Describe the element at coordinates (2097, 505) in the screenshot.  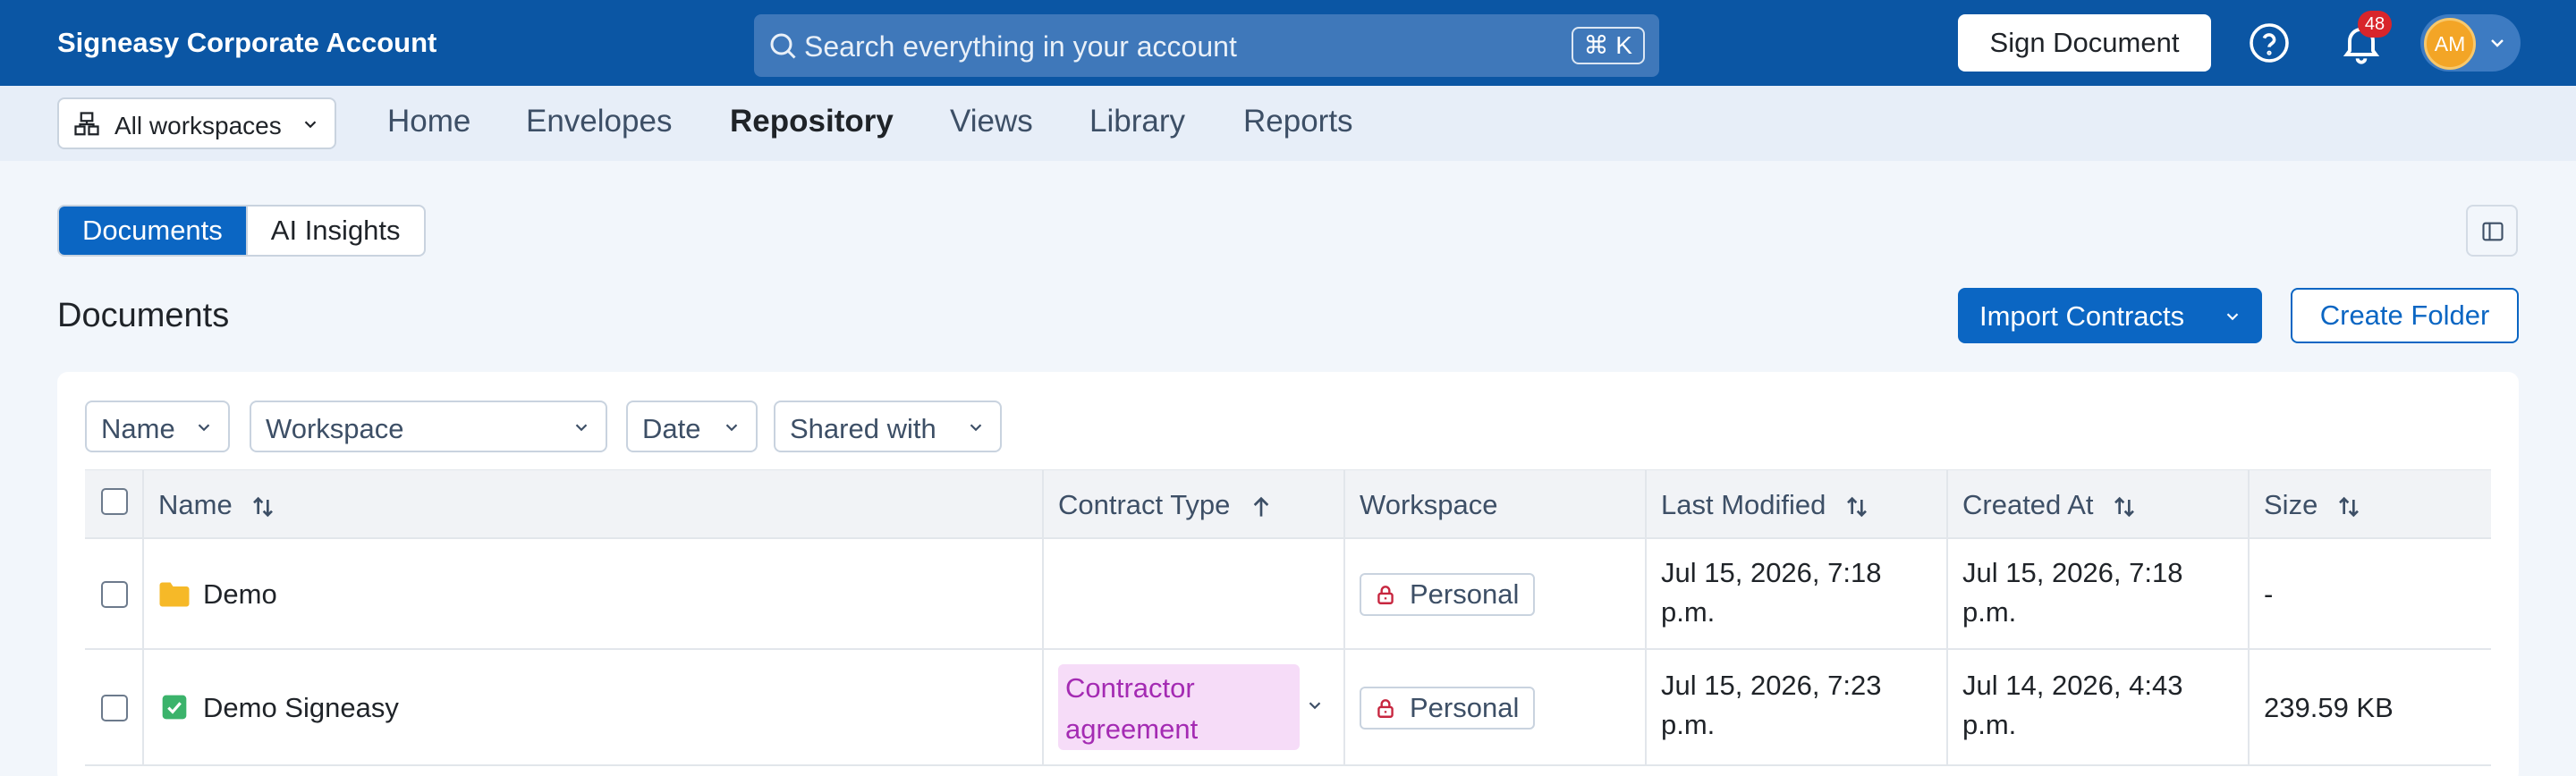
I see `column-header-created-at: Created At` at that location.